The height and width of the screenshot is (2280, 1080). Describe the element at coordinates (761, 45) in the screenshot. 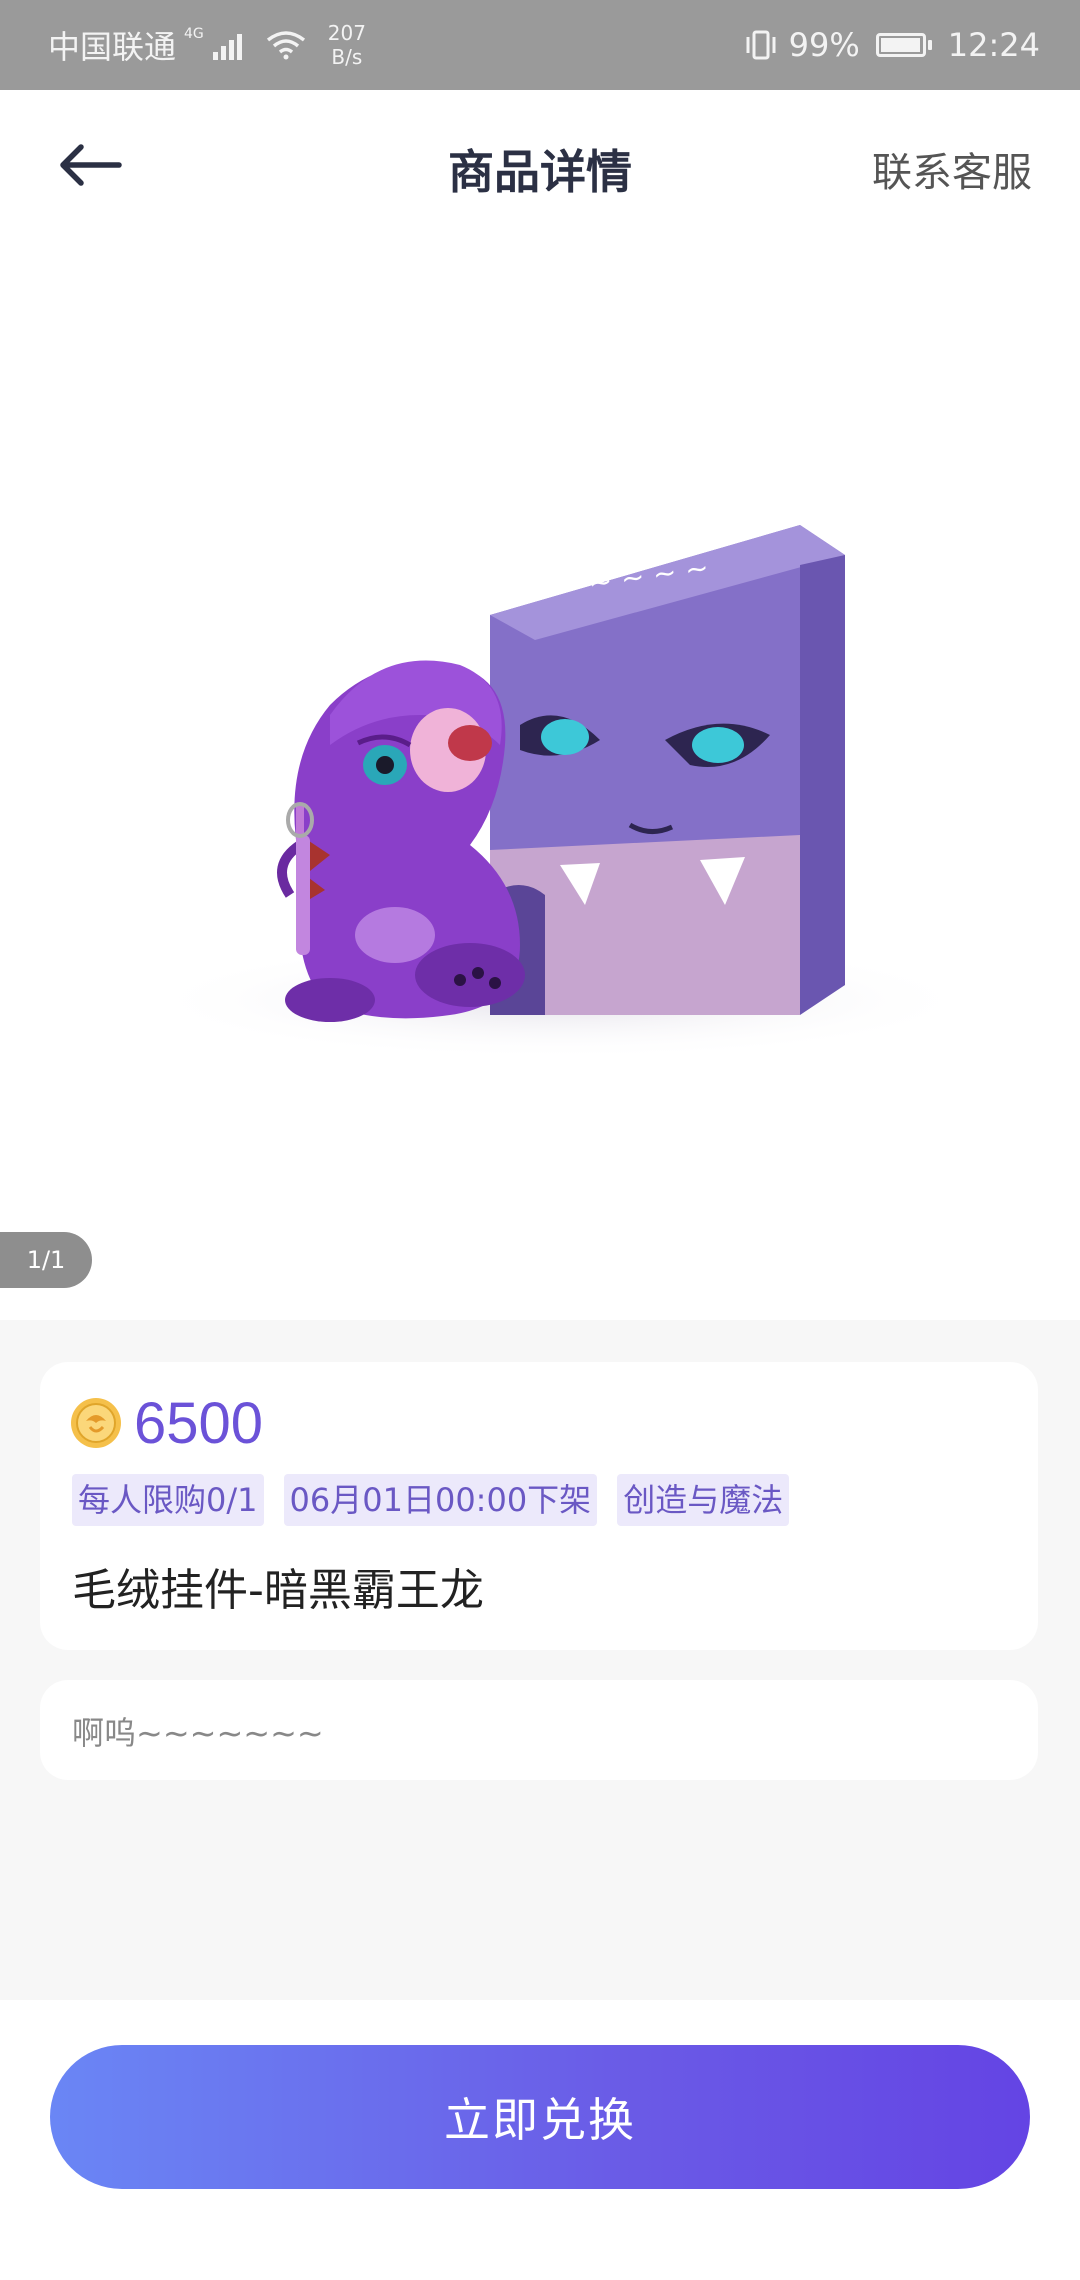

I see `vibrate-icon` at that location.